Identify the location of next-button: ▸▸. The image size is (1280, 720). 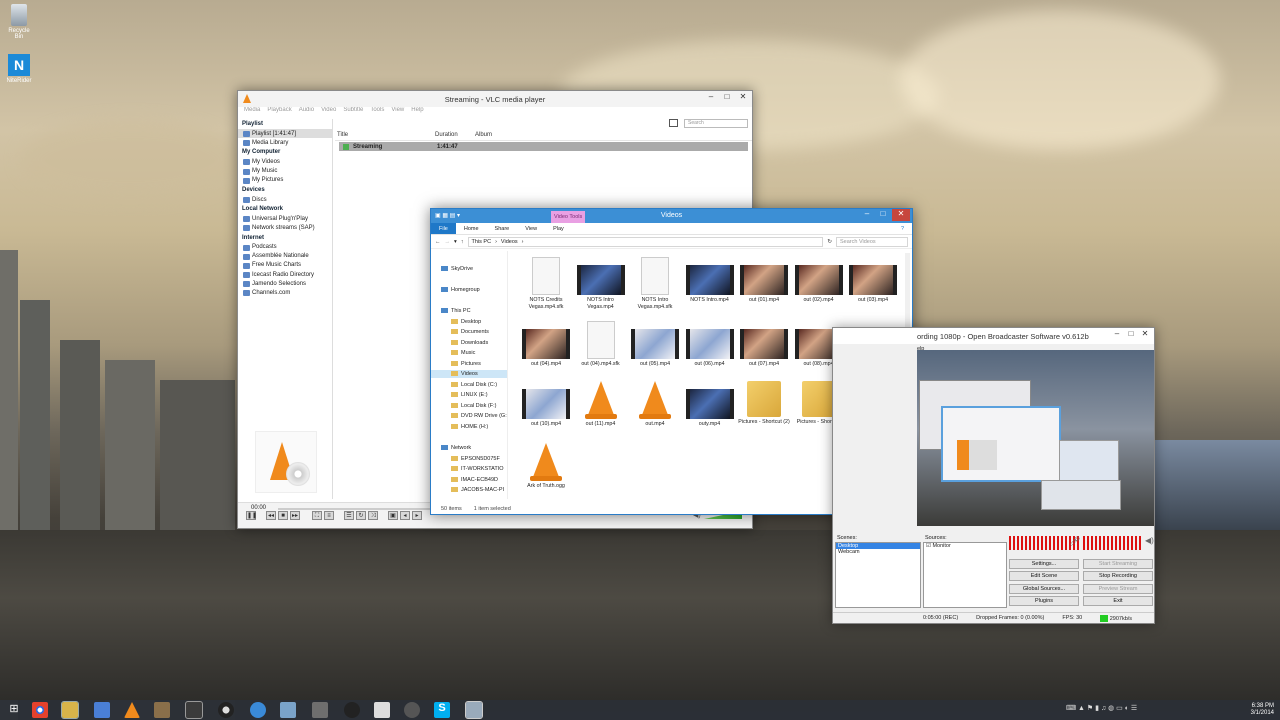
(295, 515).